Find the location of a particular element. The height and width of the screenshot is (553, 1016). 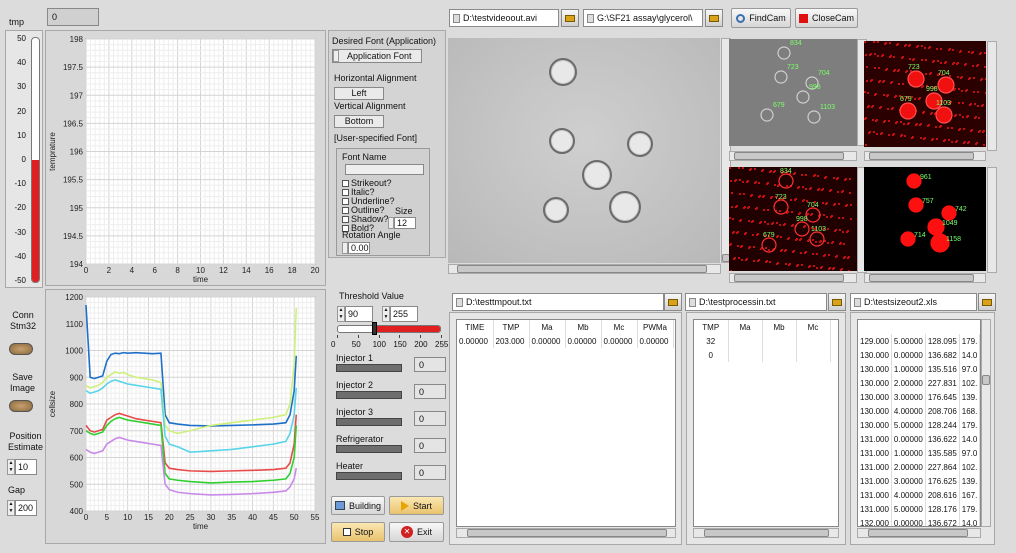

black-camera-hscroll is located at coordinates (925, 278).